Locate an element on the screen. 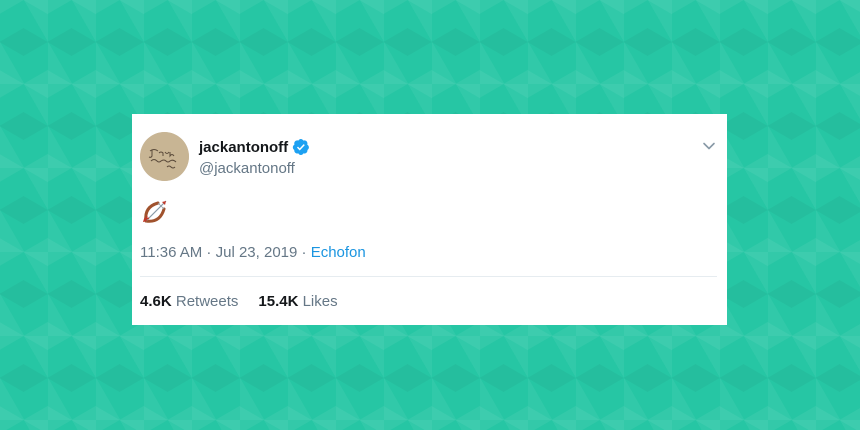 Image resolution: width=860 pixels, height=430 pixels. avatar is located at coordinates (164, 156).